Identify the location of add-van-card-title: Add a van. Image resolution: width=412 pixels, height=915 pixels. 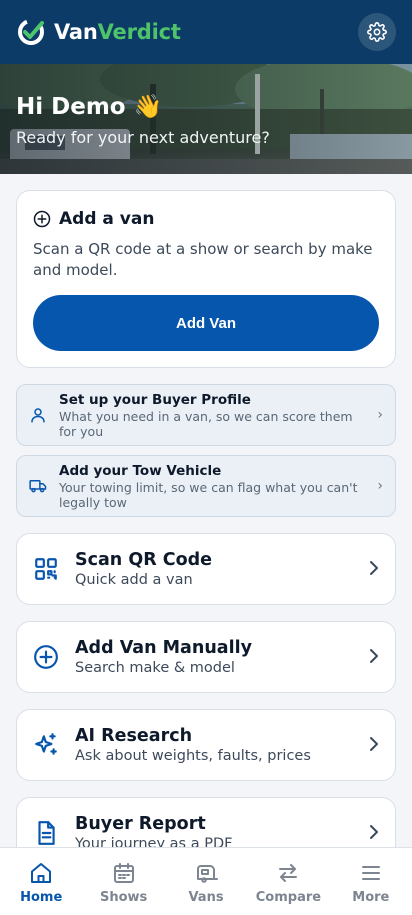
(107, 219).